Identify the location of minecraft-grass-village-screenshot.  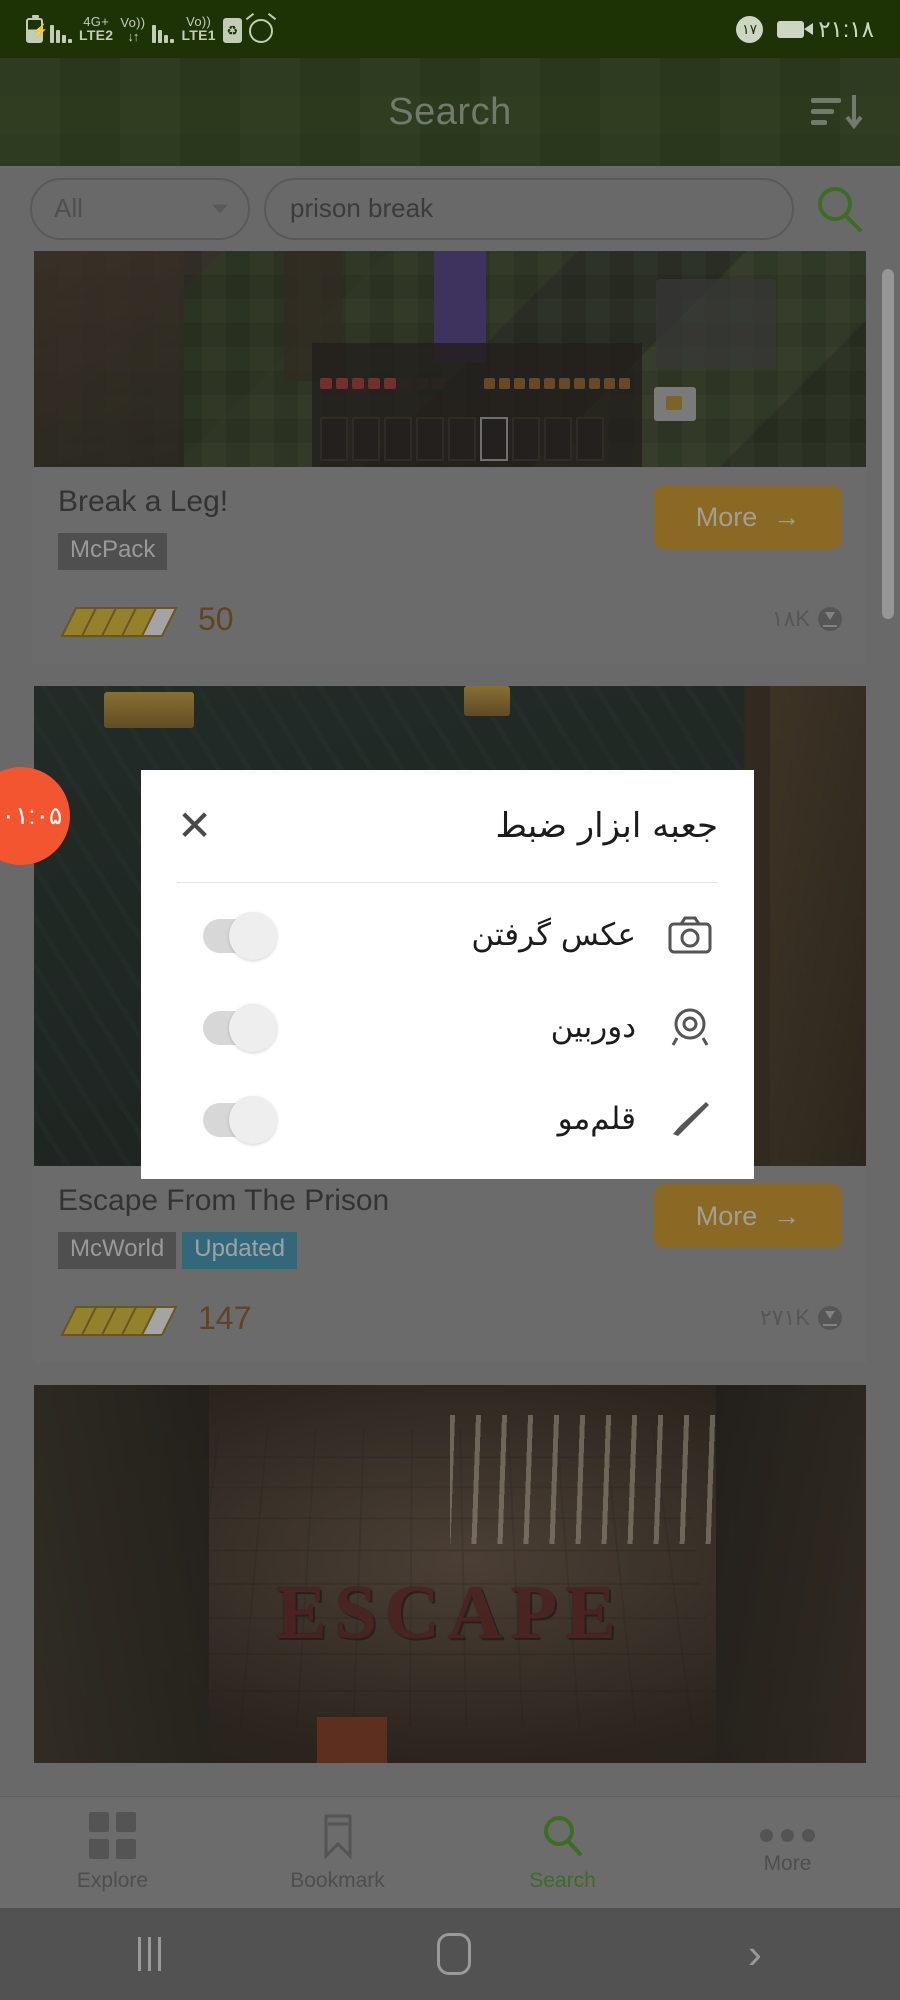
(450, 359).